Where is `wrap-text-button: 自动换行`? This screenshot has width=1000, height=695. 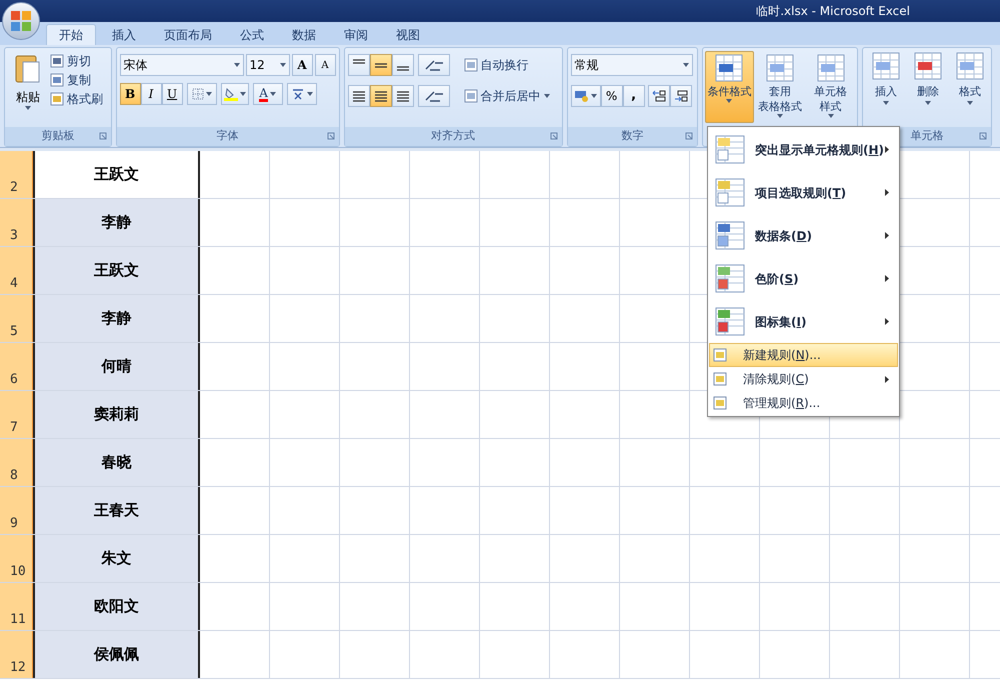
wrap-text-button: 自动换行 is located at coordinates (496, 65).